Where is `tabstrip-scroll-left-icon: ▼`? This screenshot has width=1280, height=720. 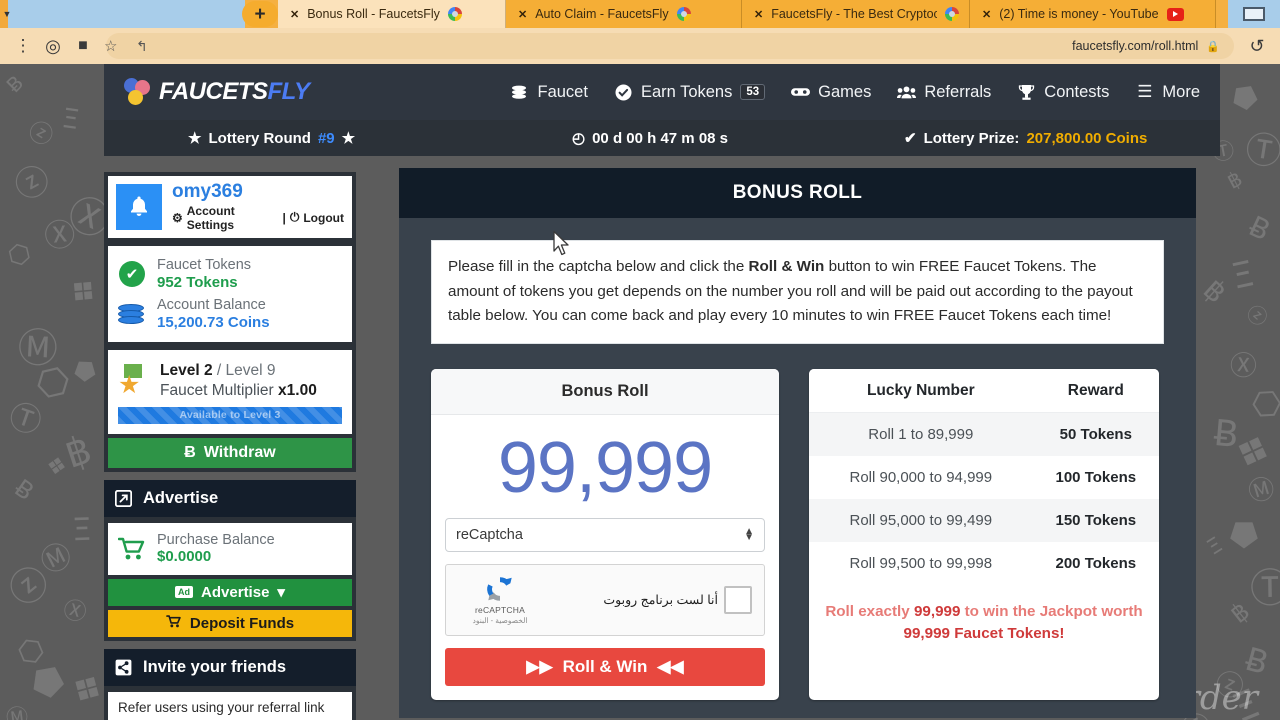 tabstrip-scroll-left-icon: ▼ is located at coordinates (7, 14).